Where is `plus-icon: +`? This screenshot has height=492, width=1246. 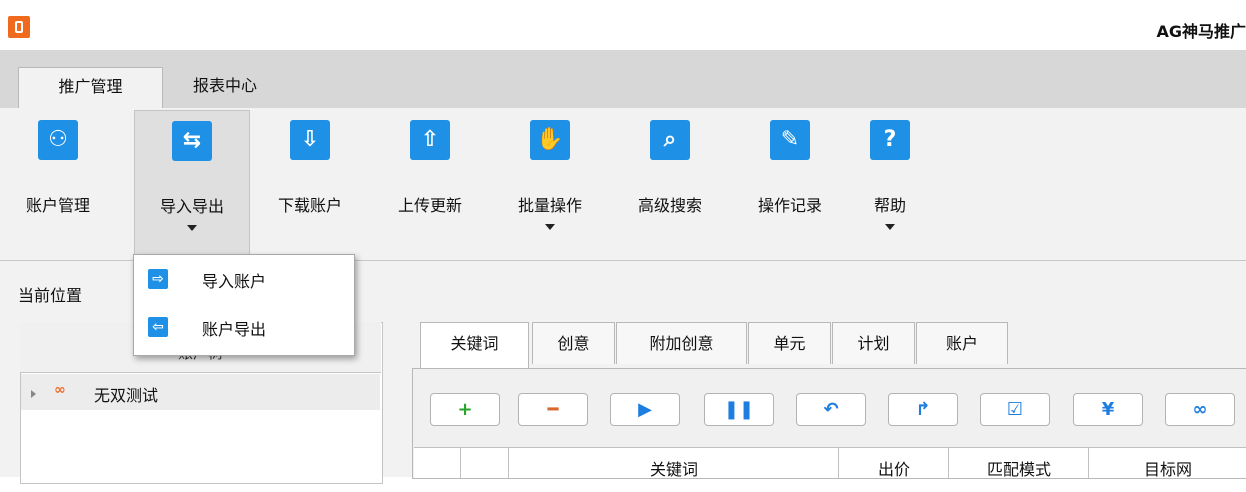
plus-icon: + is located at coordinates (465, 409).